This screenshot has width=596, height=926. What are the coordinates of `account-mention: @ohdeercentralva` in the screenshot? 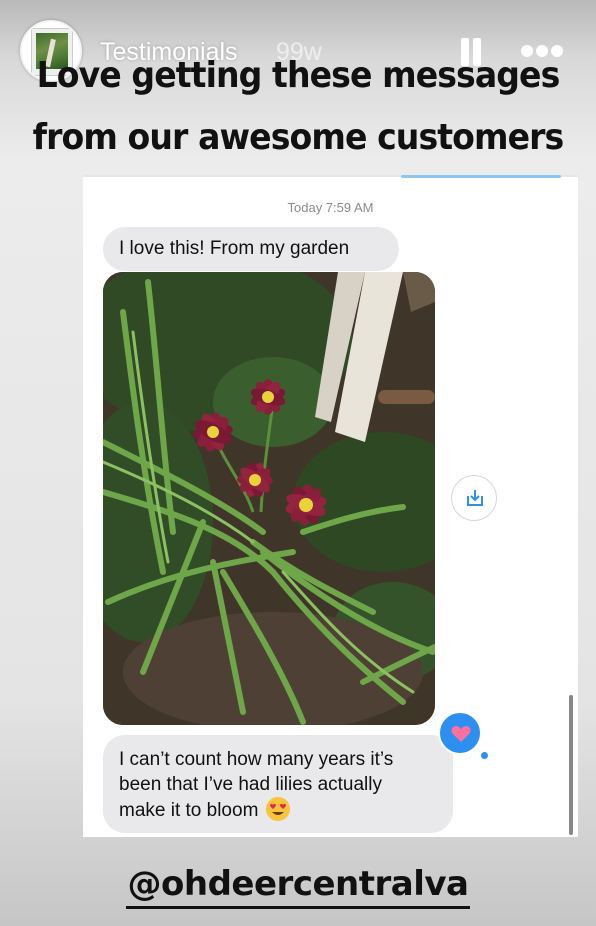 It's located at (298, 886).